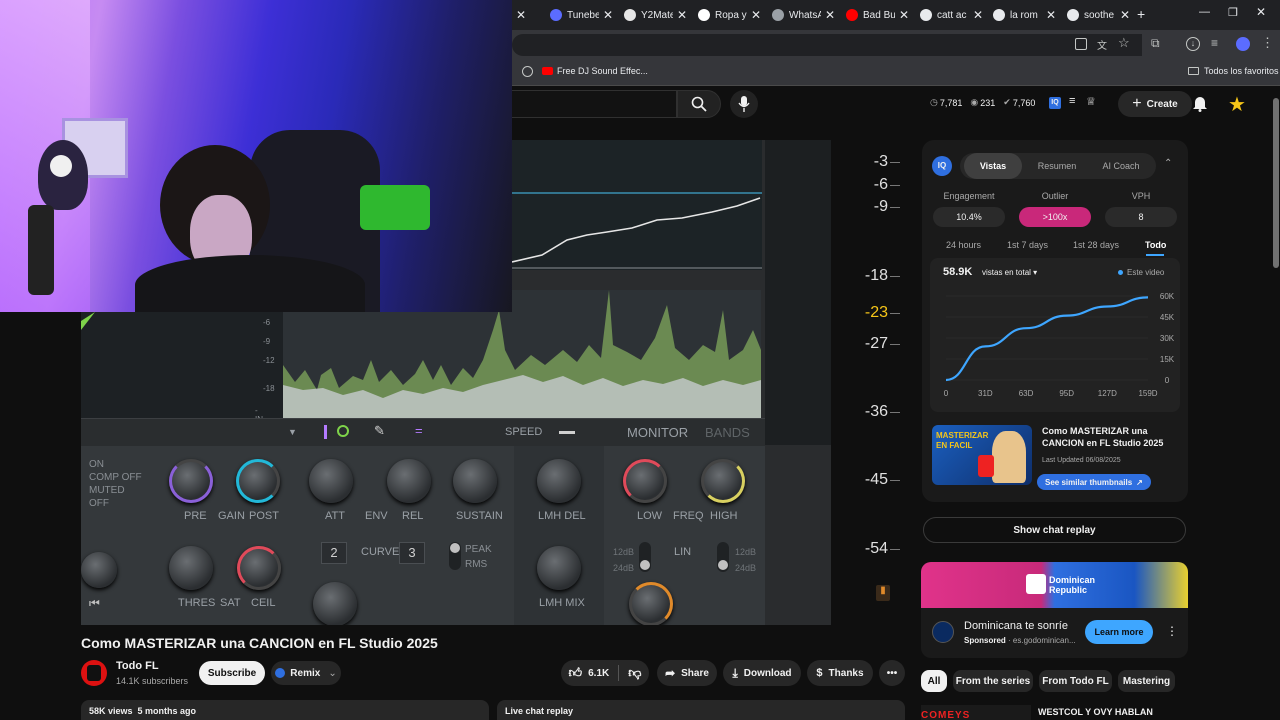  I want to click on extensions-icon: ⧉, so click(1155, 43).